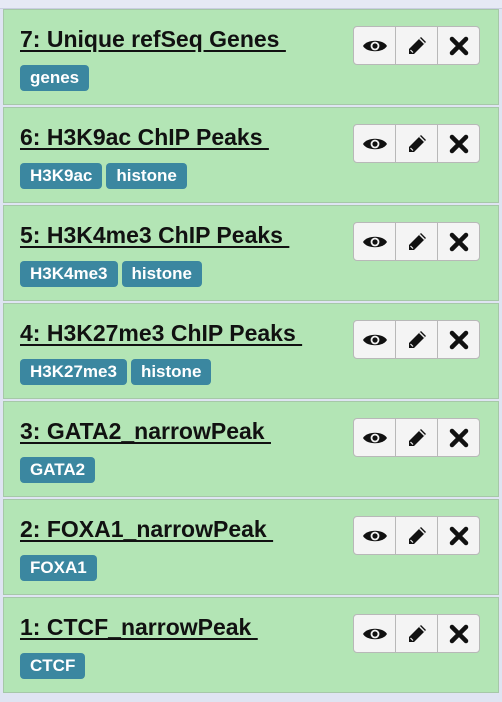  Describe the element at coordinates (251, 449) in the screenshot. I see `dataset-item: 3: GATA2_narrowPeak GATA2` at that location.